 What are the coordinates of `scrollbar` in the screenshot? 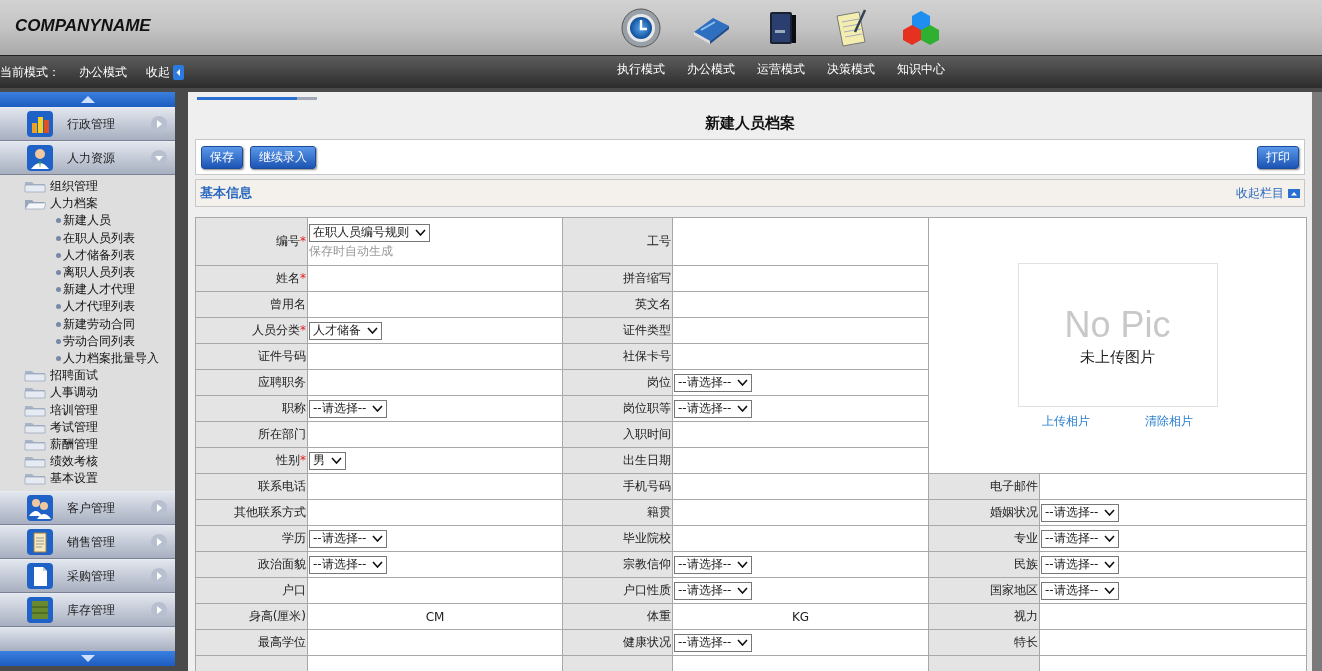 It's located at (1317, 381).